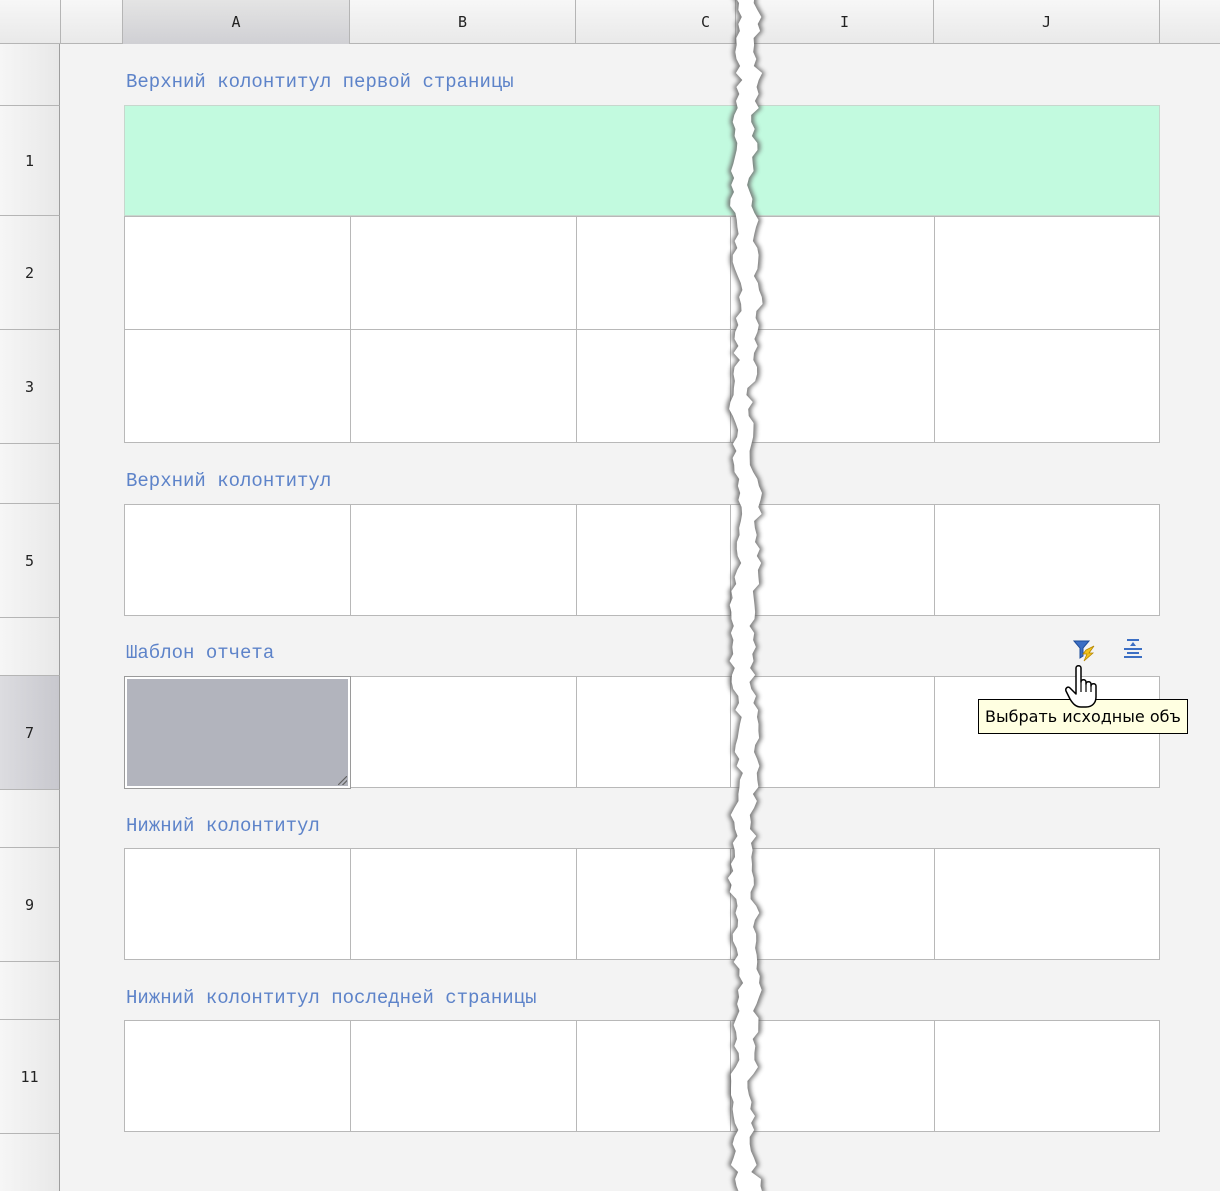 This screenshot has width=1220, height=1191. What do you see at coordinates (835, 22) in the screenshot?
I see `column-header-i: I` at bounding box center [835, 22].